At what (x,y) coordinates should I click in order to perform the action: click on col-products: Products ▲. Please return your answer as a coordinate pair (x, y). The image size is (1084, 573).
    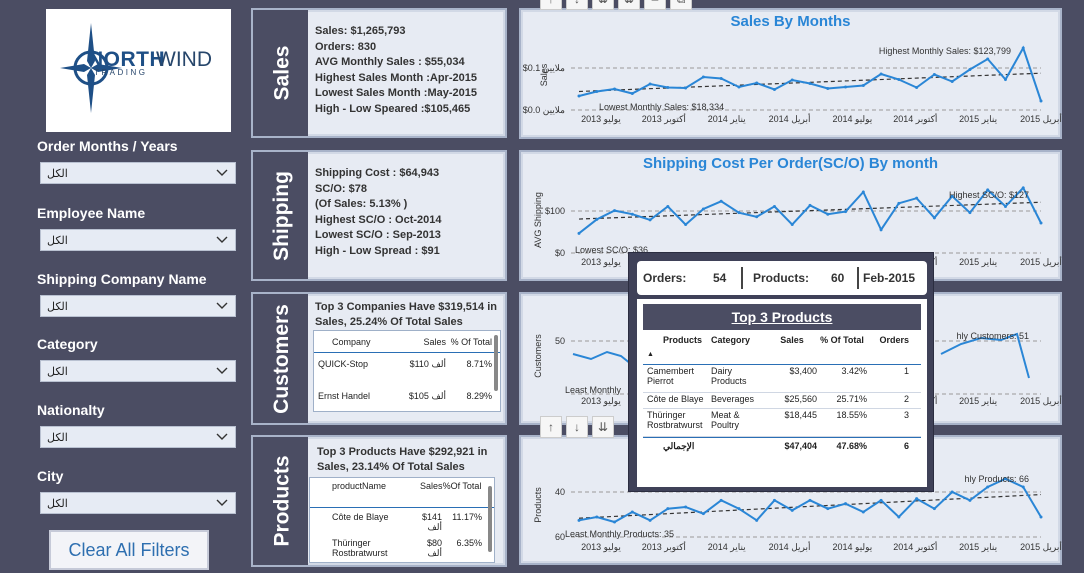
    Looking at the image, I should click on (676, 349).